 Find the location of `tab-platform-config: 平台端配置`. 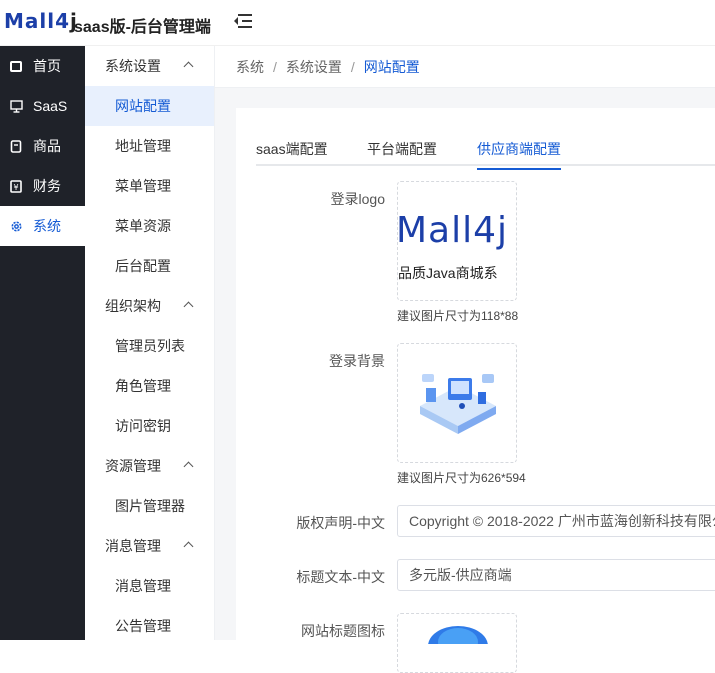

tab-platform-config: 平台端配置 is located at coordinates (402, 153).